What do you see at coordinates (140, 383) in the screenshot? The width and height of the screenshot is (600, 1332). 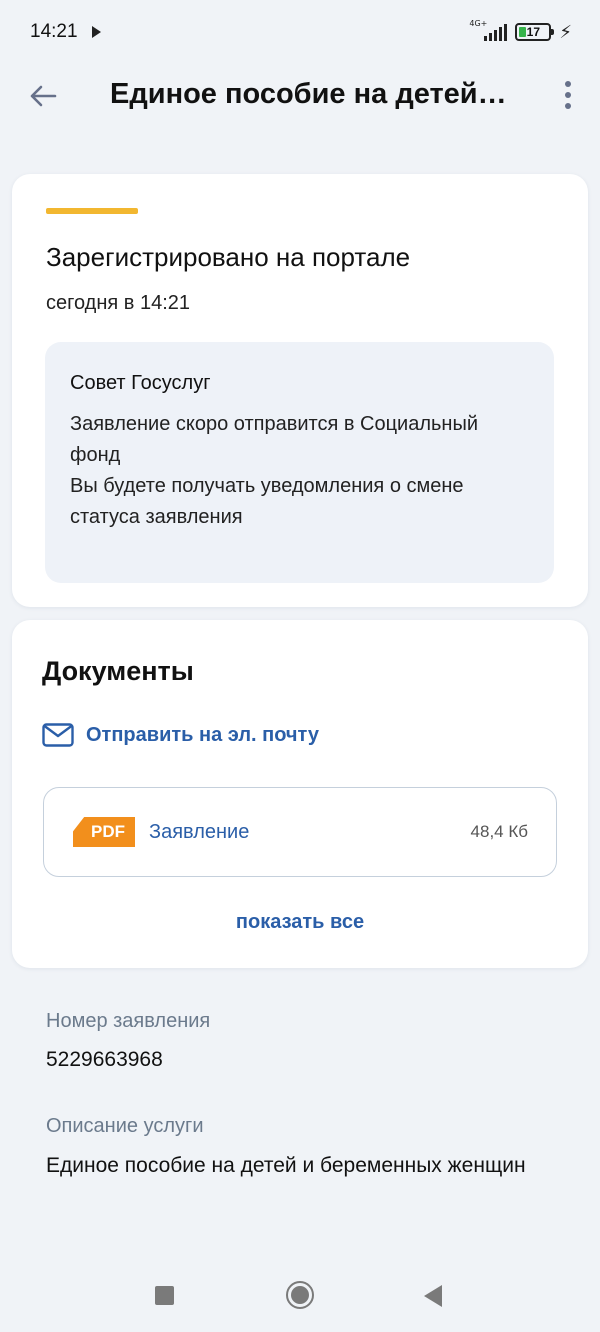 I see `tip-title: Совет Госуслуг` at bounding box center [140, 383].